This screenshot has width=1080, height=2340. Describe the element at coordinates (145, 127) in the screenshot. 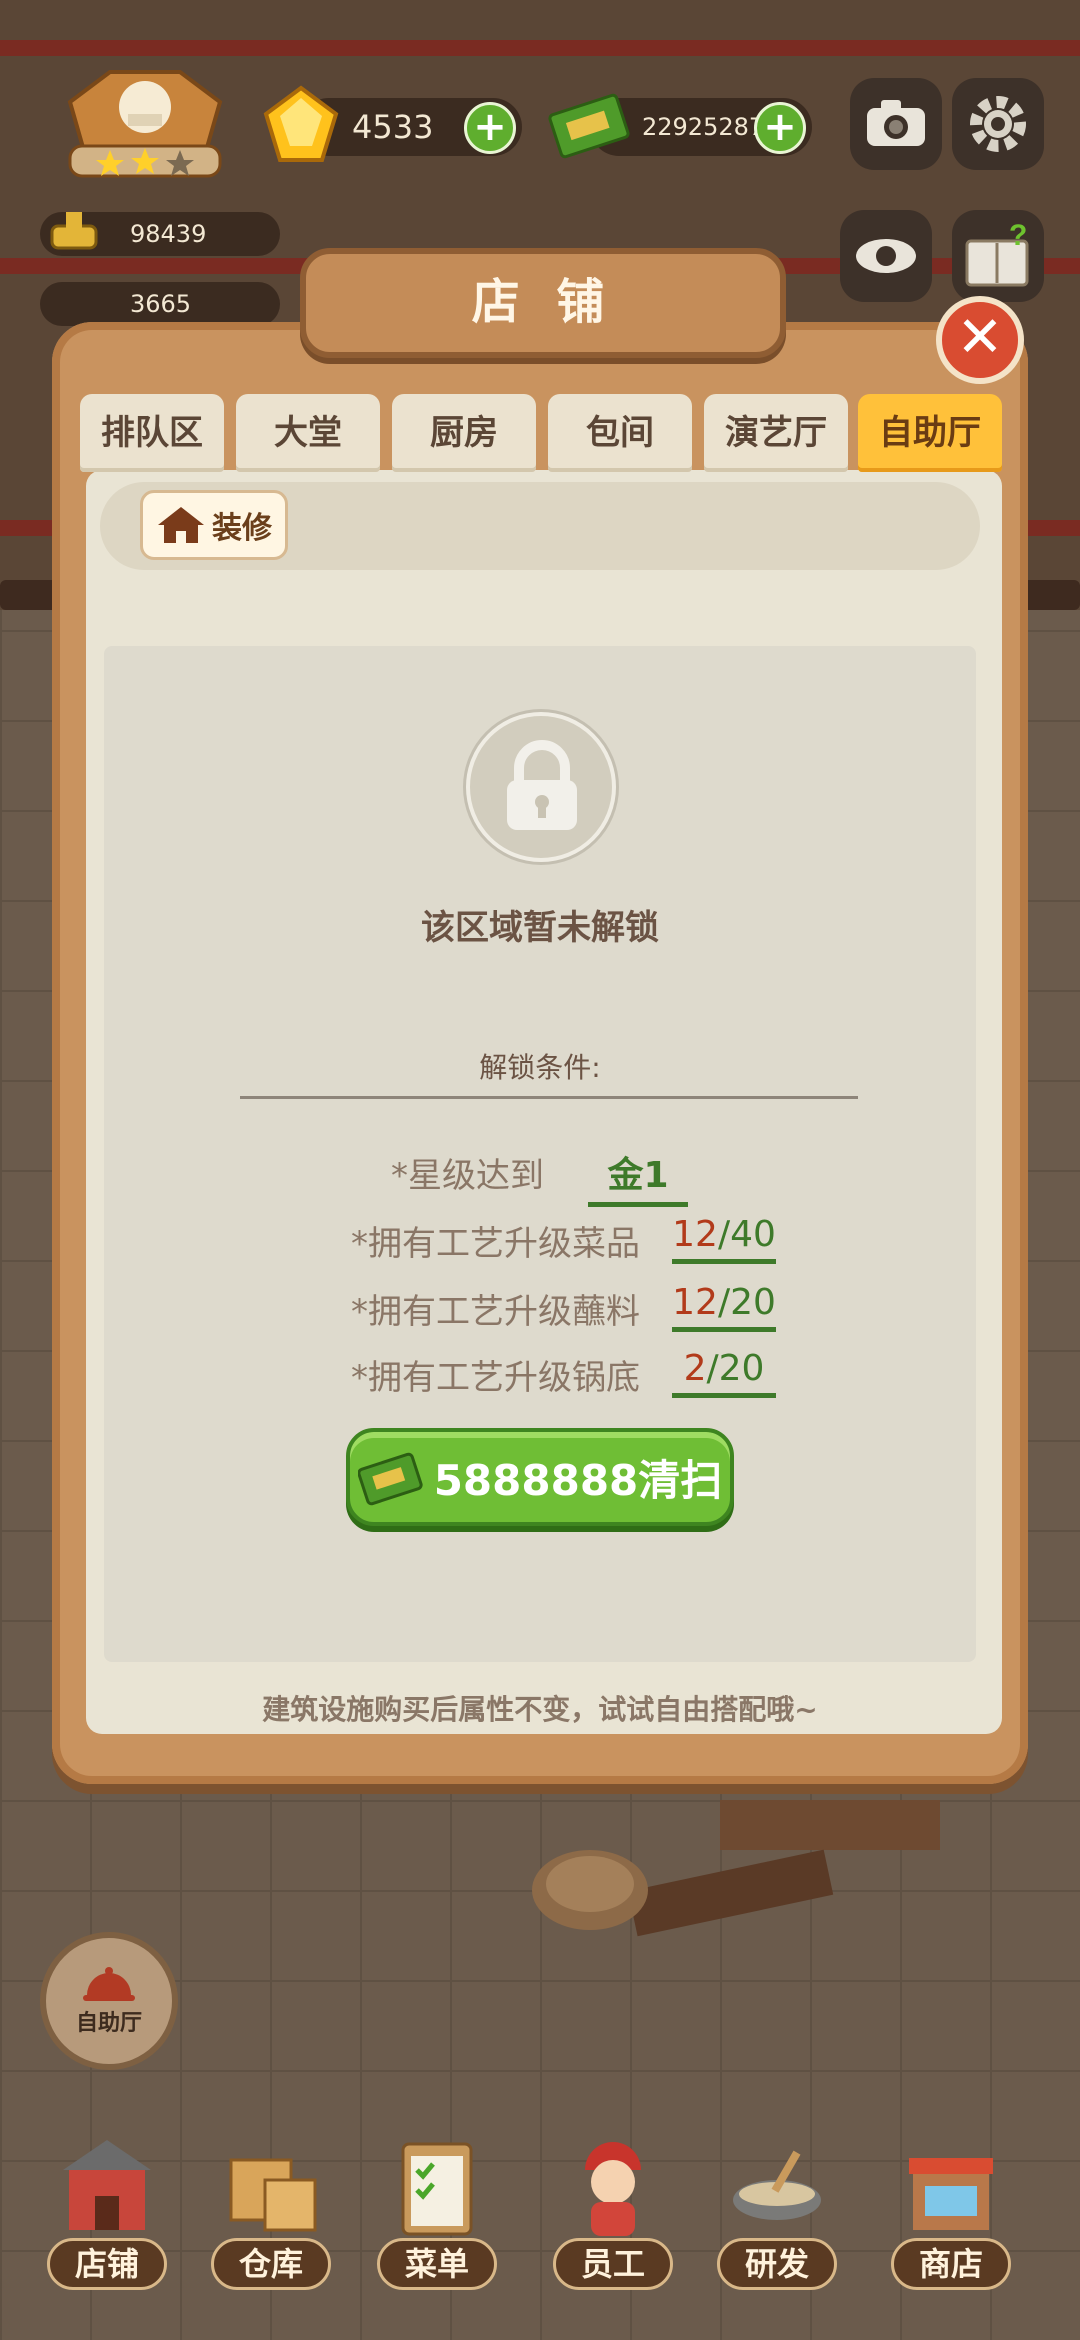

I see `chef-star-badge-icon` at that location.